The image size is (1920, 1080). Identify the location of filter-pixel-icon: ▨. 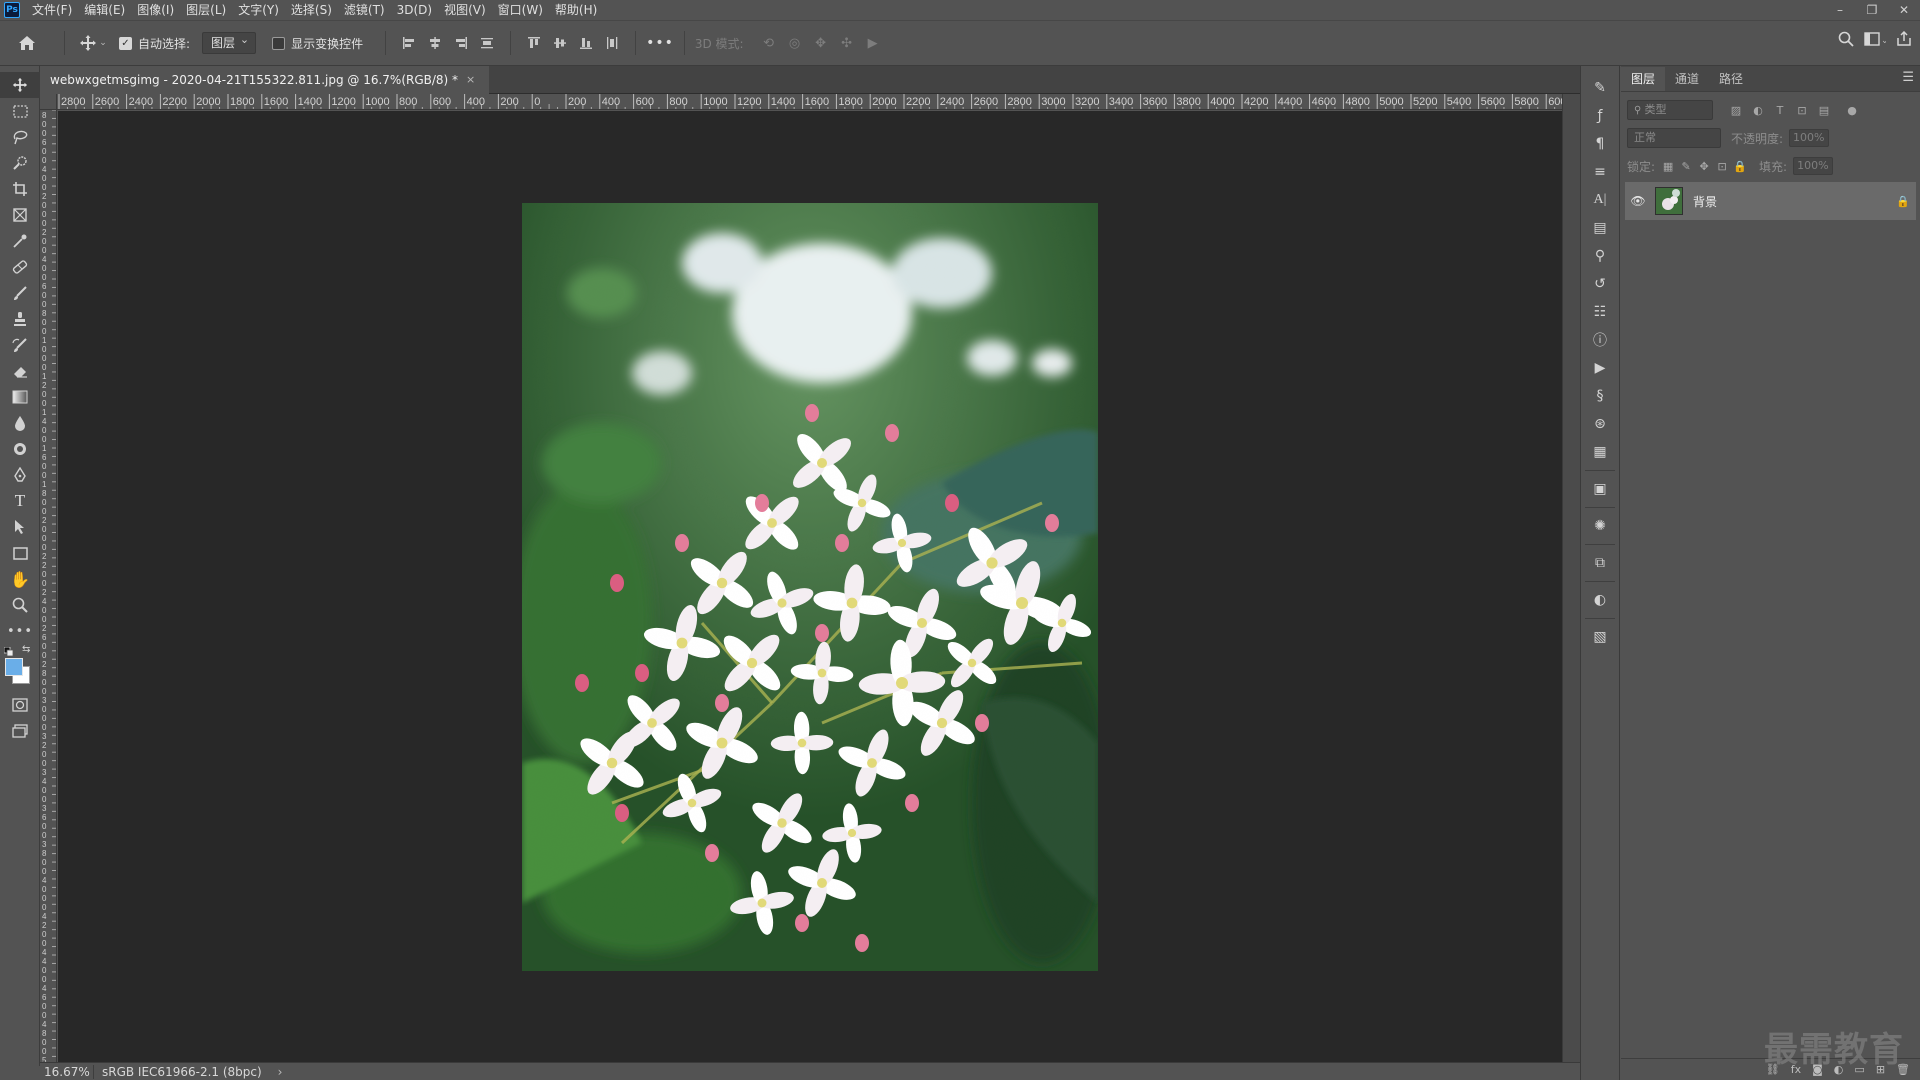
(1736, 110).